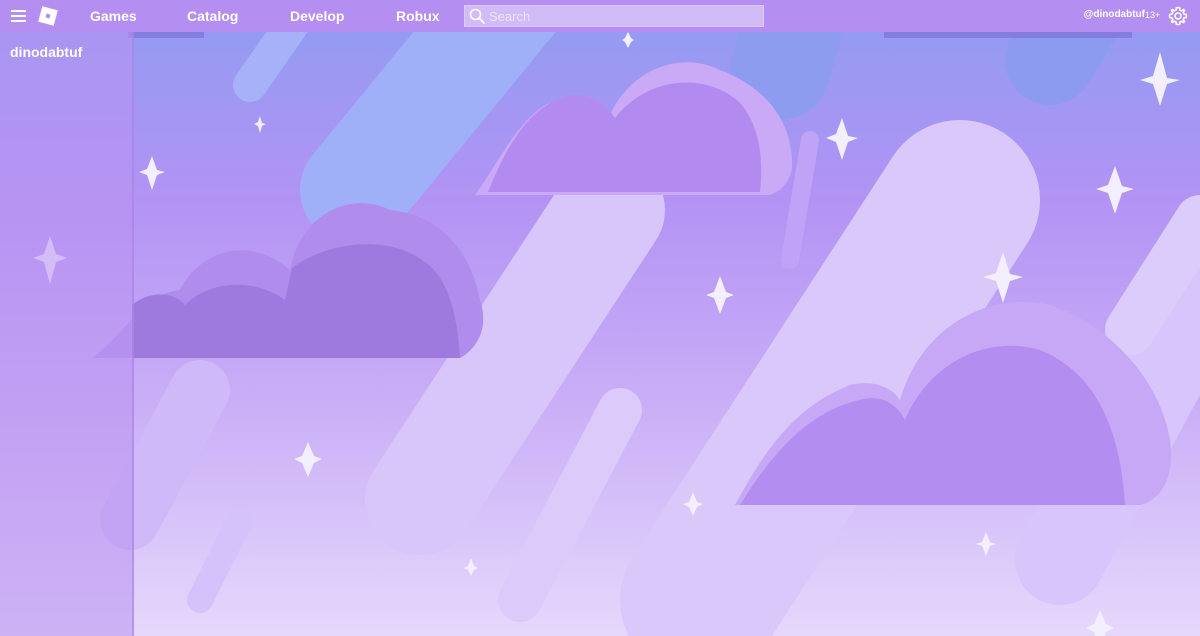 The width and height of the screenshot is (1200, 636). What do you see at coordinates (624, 16) in the screenshot?
I see `search-input` at bounding box center [624, 16].